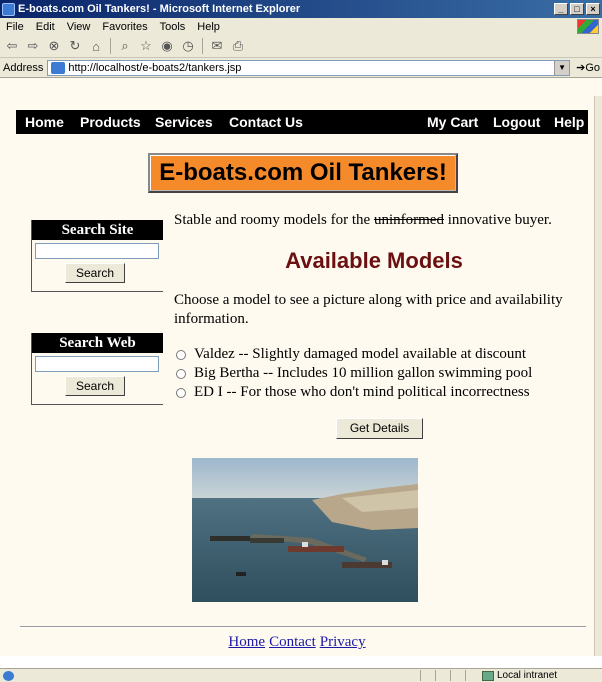  I want to click on intro-after: innovative buyer., so click(497, 220).